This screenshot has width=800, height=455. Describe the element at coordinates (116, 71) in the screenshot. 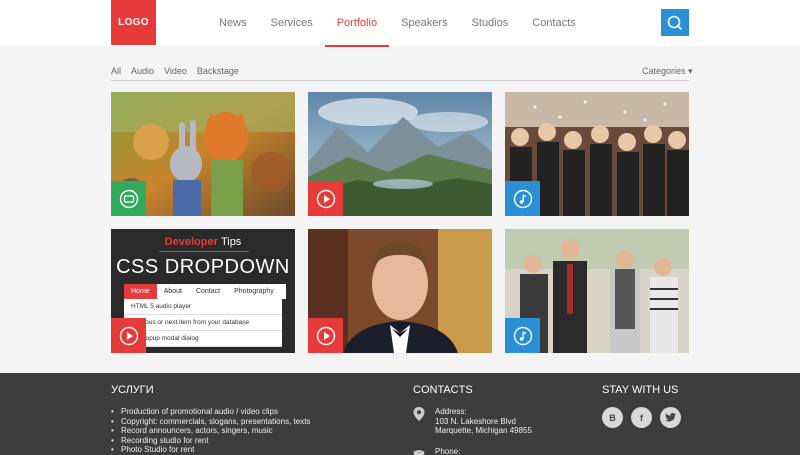

I see `filter-all: All` at that location.